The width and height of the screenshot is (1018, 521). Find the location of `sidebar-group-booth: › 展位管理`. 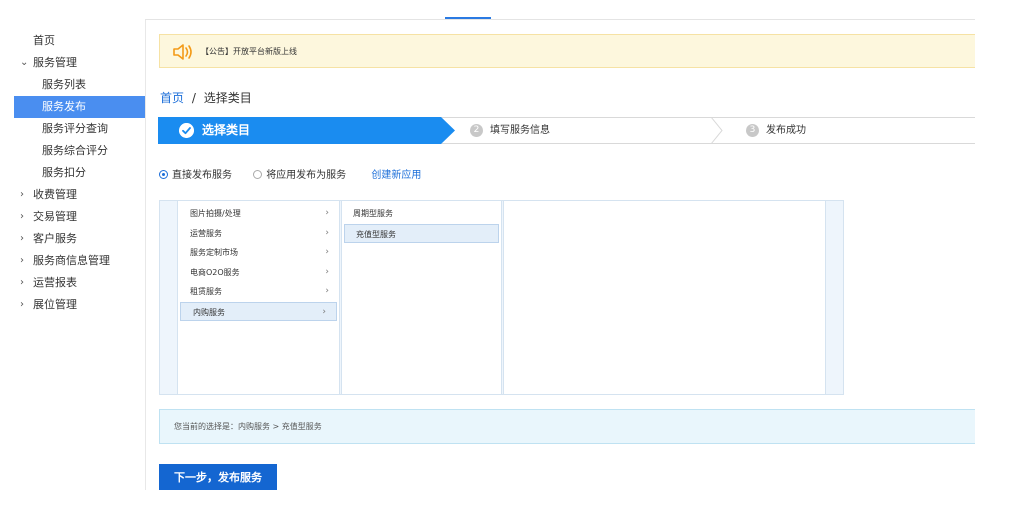

sidebar-group-booth: › 展位管理 is located at coordinates (72, 305).